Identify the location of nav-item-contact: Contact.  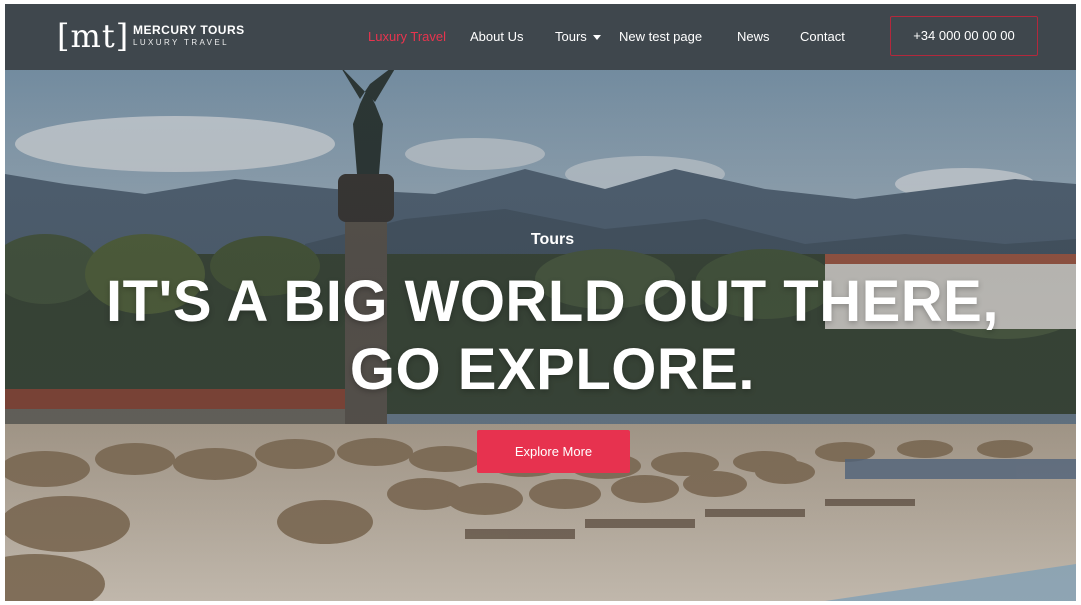
(822, 37).